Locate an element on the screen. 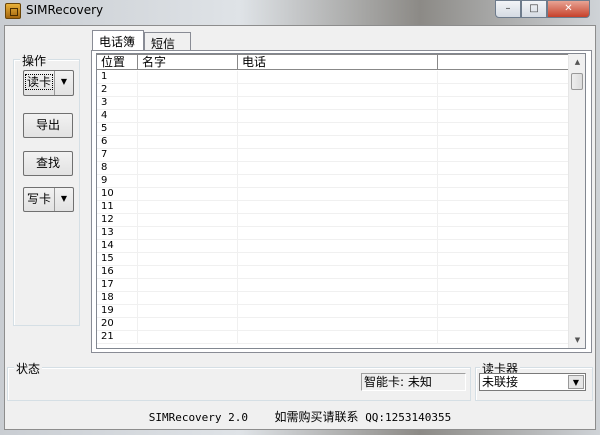 The height and width of the screenshot is (435, 600). title-bar: SIMRecovery – □ ✕ is located at coordinates (300, 11).